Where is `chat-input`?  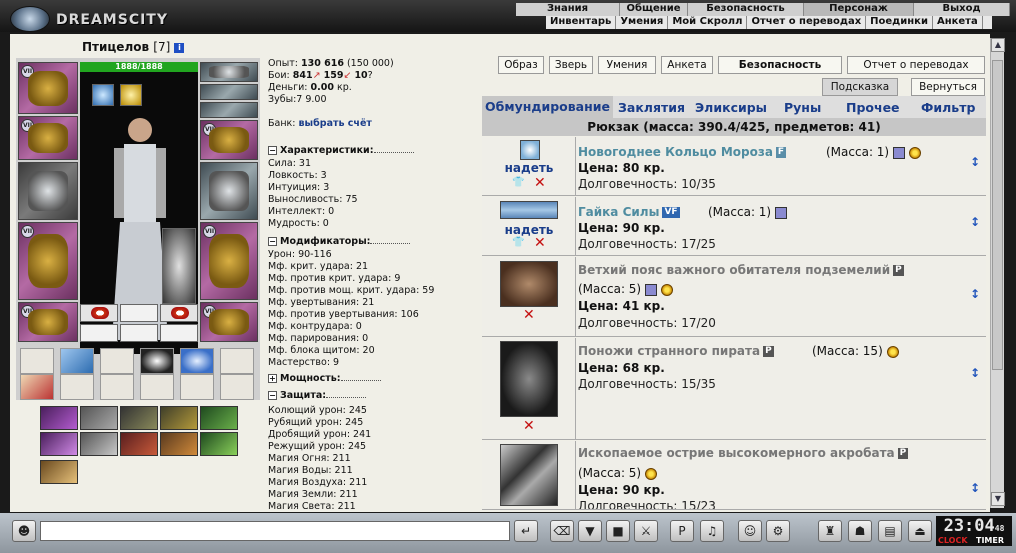
chat-input is located at coordinates (275, 531).